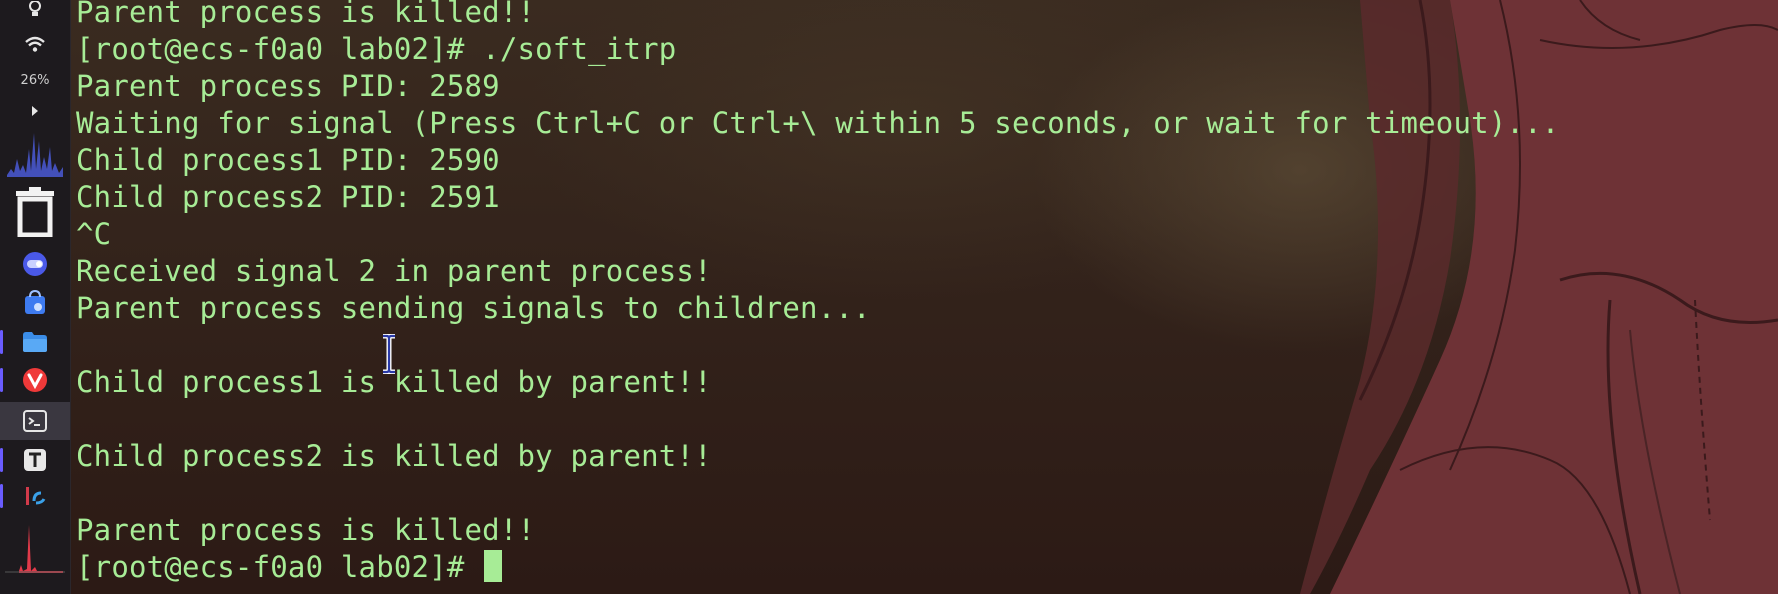 This screenshot has height=594, width=1778. I want to click on terminal-cursor, so click(493, 566).